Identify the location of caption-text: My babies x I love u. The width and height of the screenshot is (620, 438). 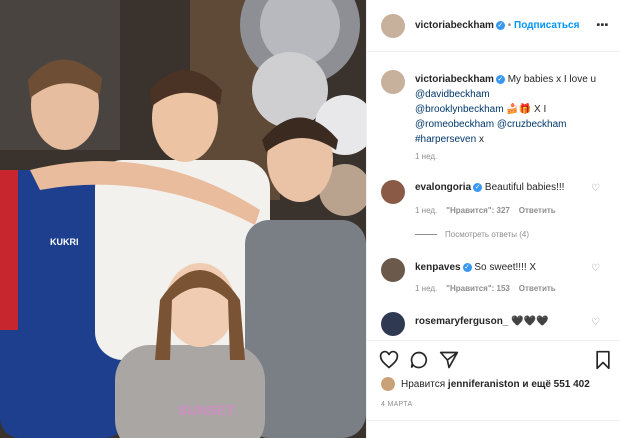
(552, 79).